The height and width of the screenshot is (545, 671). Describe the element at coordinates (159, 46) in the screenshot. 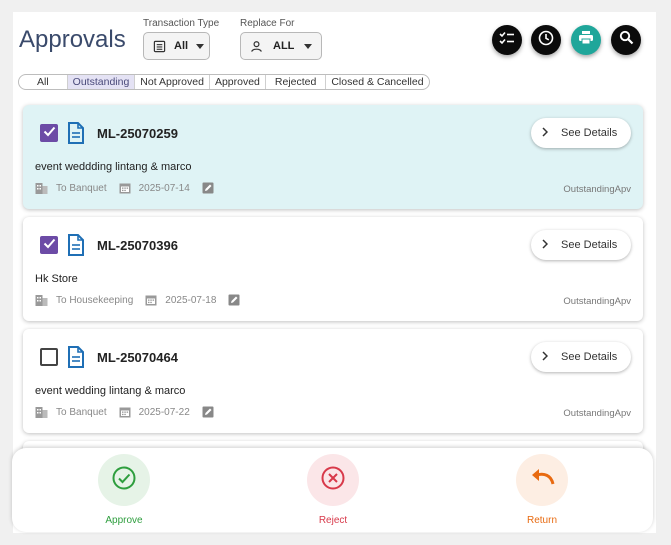

I see `list-icon` at that location.